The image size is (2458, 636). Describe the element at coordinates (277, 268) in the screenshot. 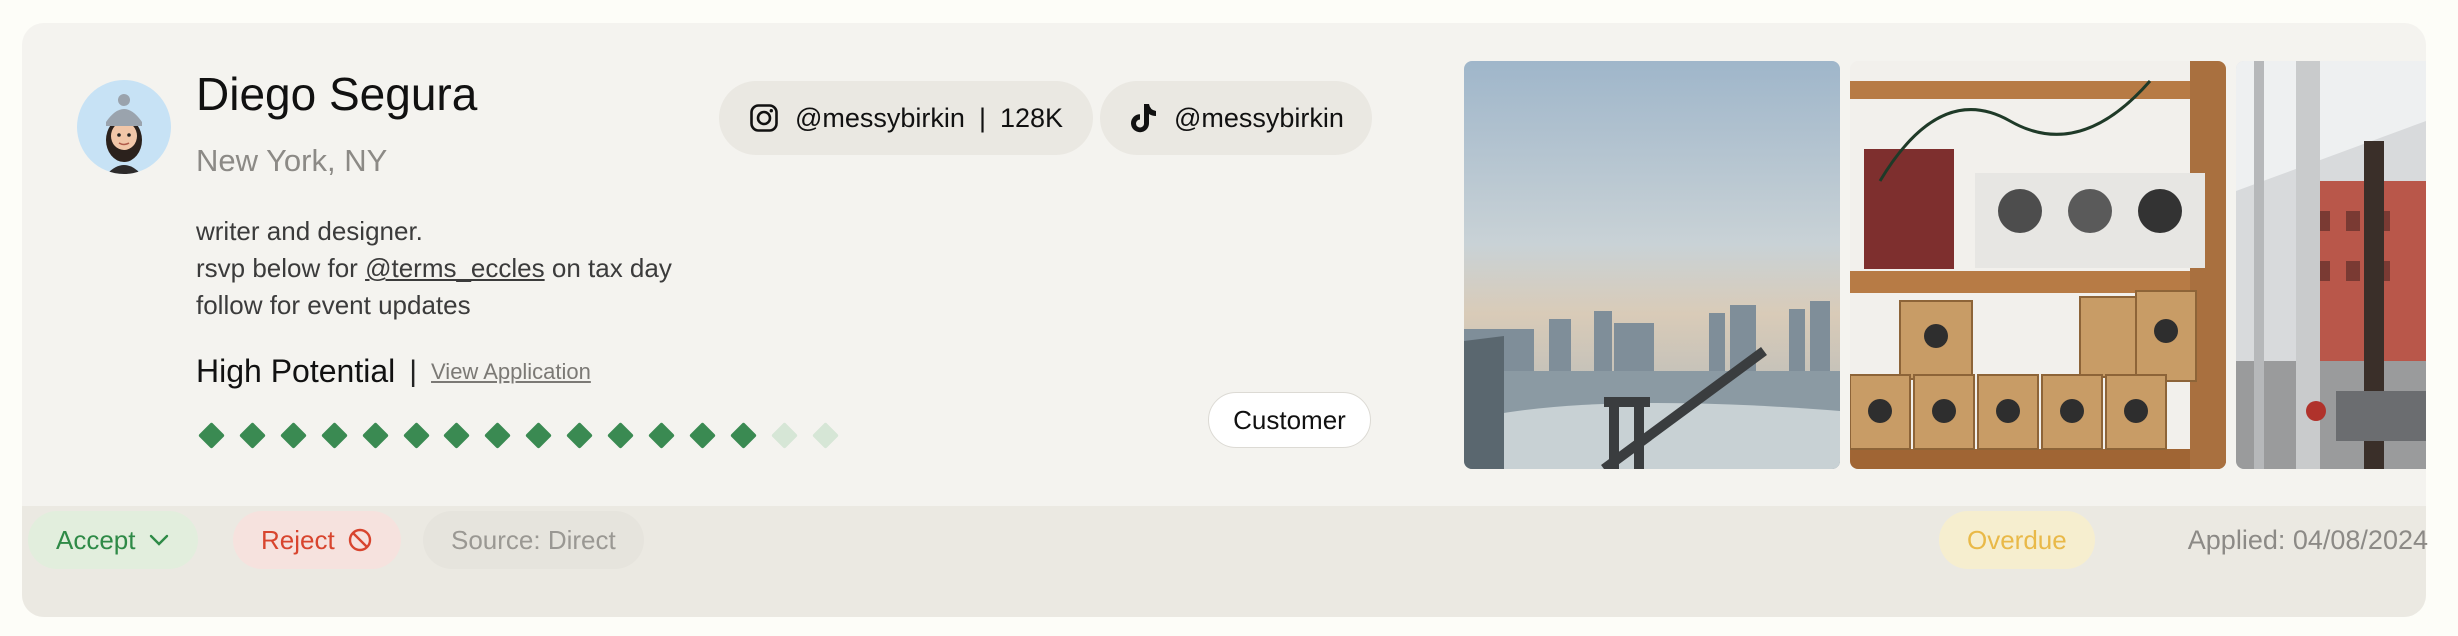

I see `bio-text: rsvp below for` at that location.